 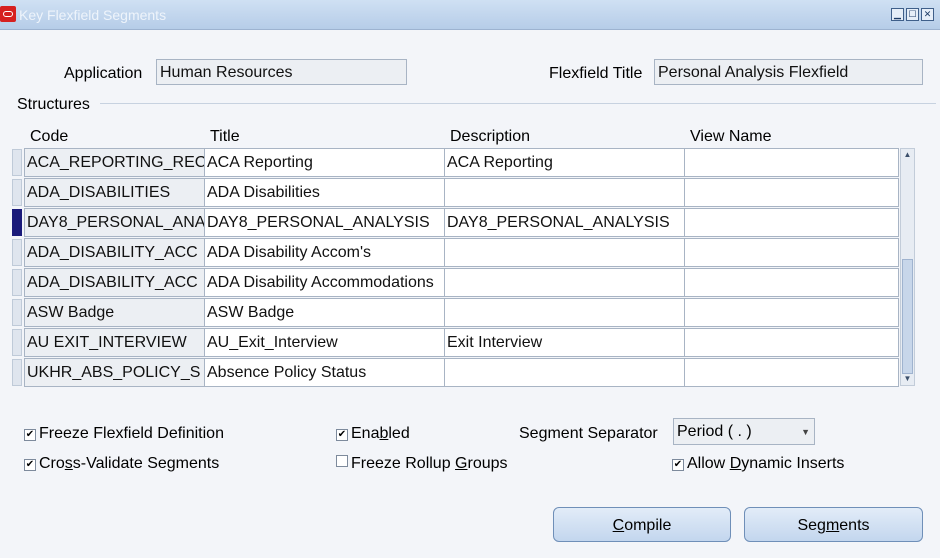 I want to click on code-cell: ASW Badge, so click(x=120, y=312).